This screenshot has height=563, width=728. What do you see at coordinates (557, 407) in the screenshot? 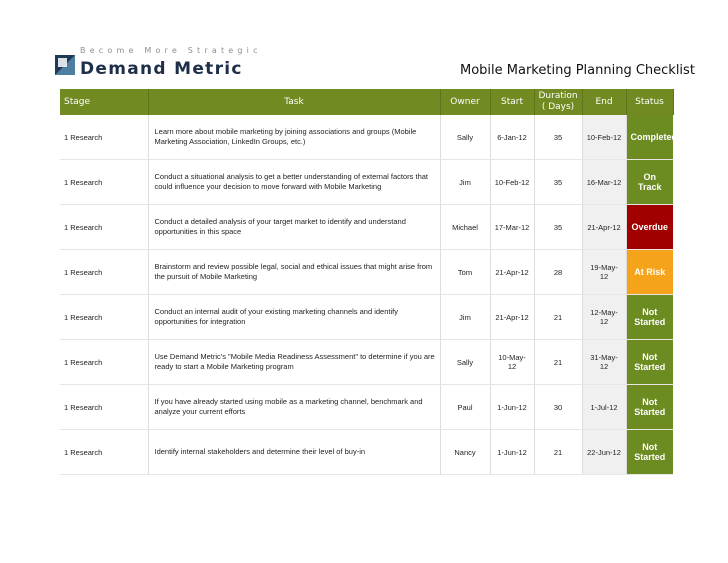
I see `duration-cell: 30` at bounding box center [557, 407].